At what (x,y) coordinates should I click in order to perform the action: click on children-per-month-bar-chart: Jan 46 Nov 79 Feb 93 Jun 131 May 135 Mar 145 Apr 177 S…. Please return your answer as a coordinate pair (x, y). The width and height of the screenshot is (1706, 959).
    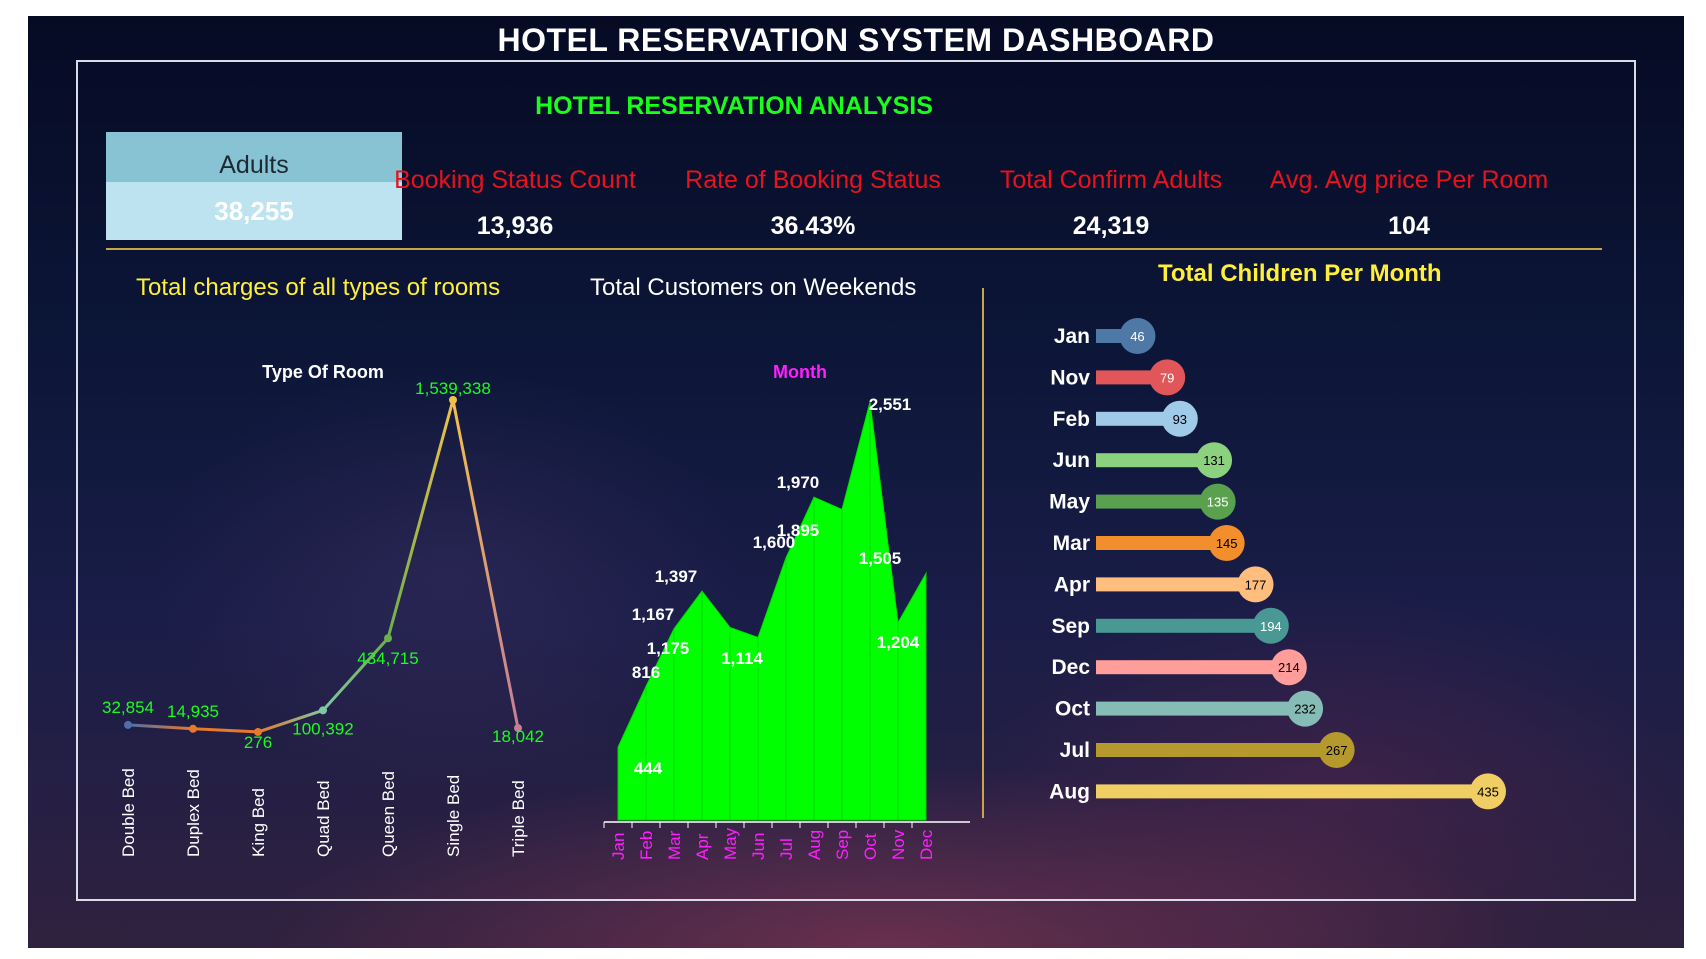
    Looking at the image, I should click on (1277, 564).